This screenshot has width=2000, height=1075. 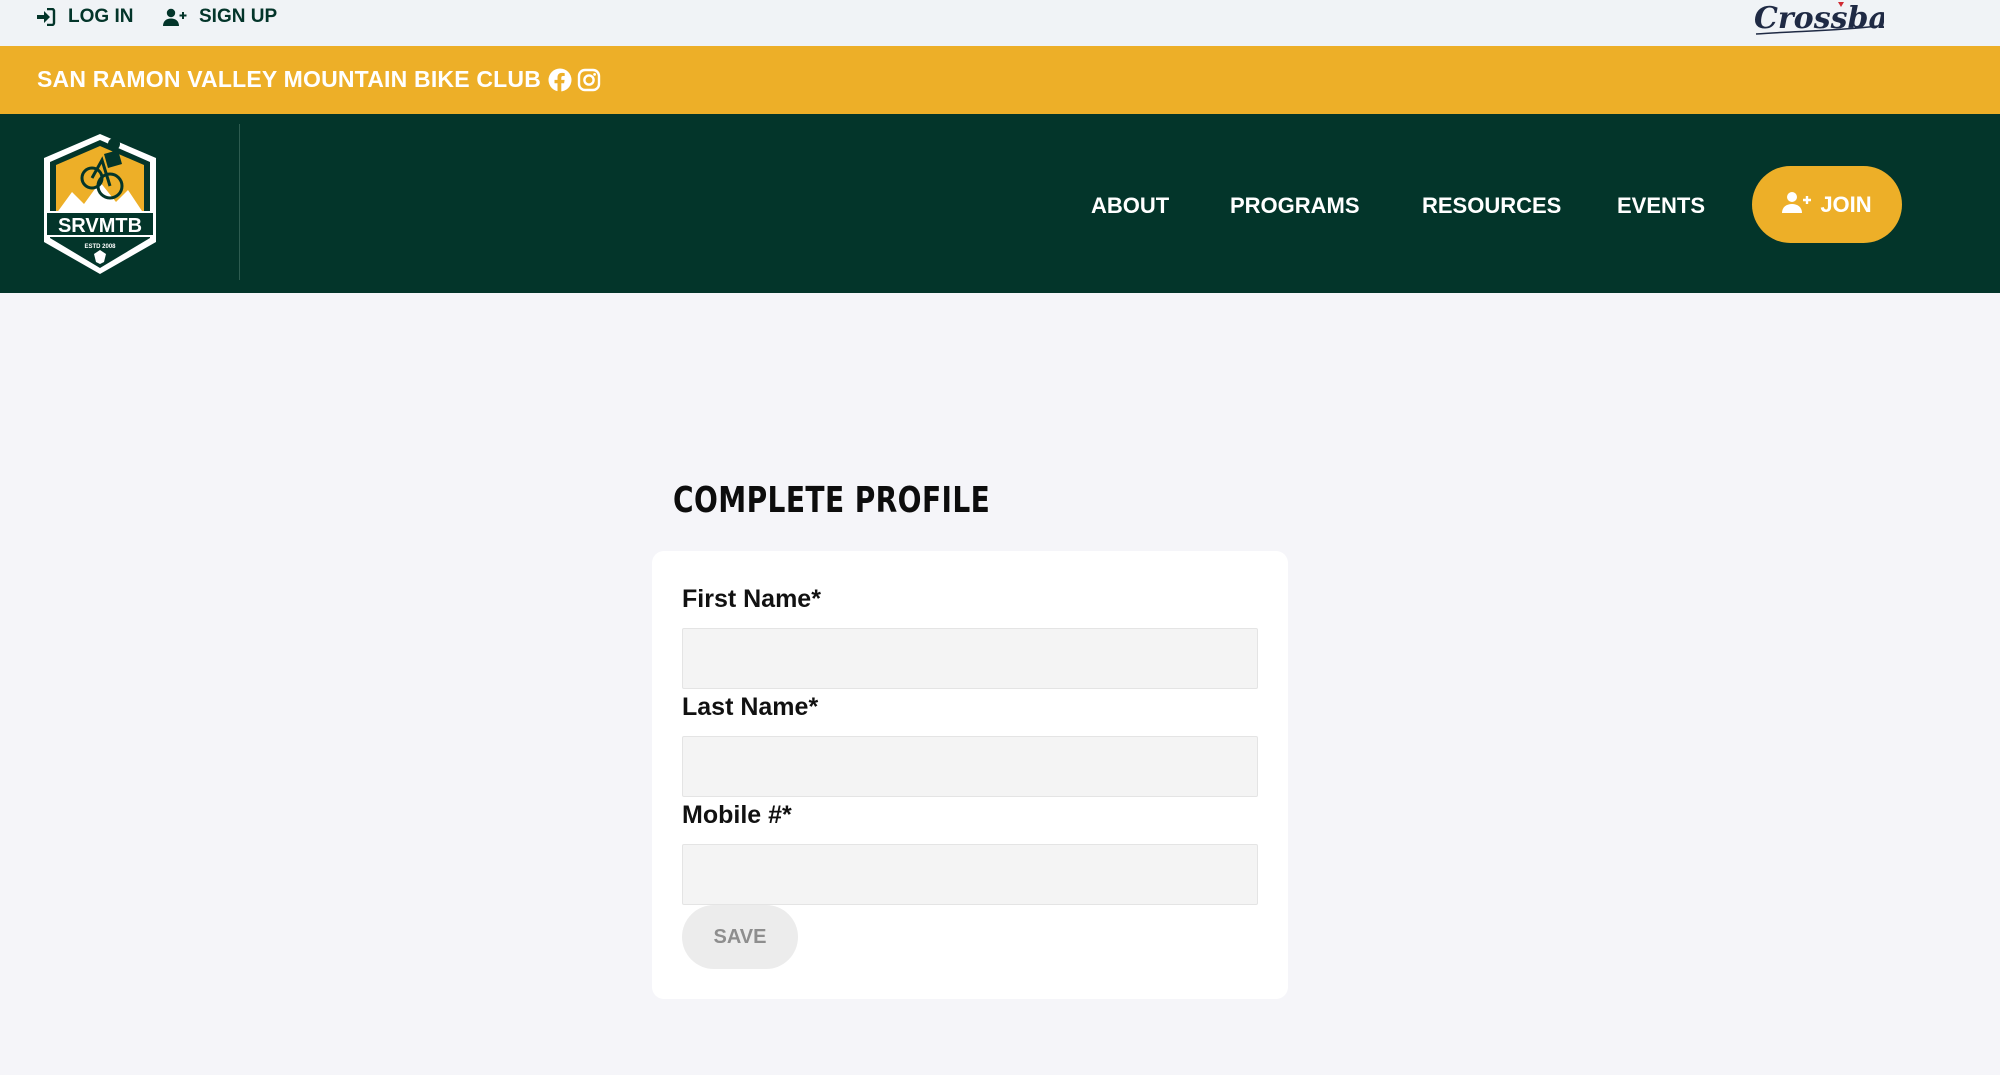 What do you see at coordinates (970, 658) in the screenshot?
I see `first-name-input` at bounding box center [970, 658].